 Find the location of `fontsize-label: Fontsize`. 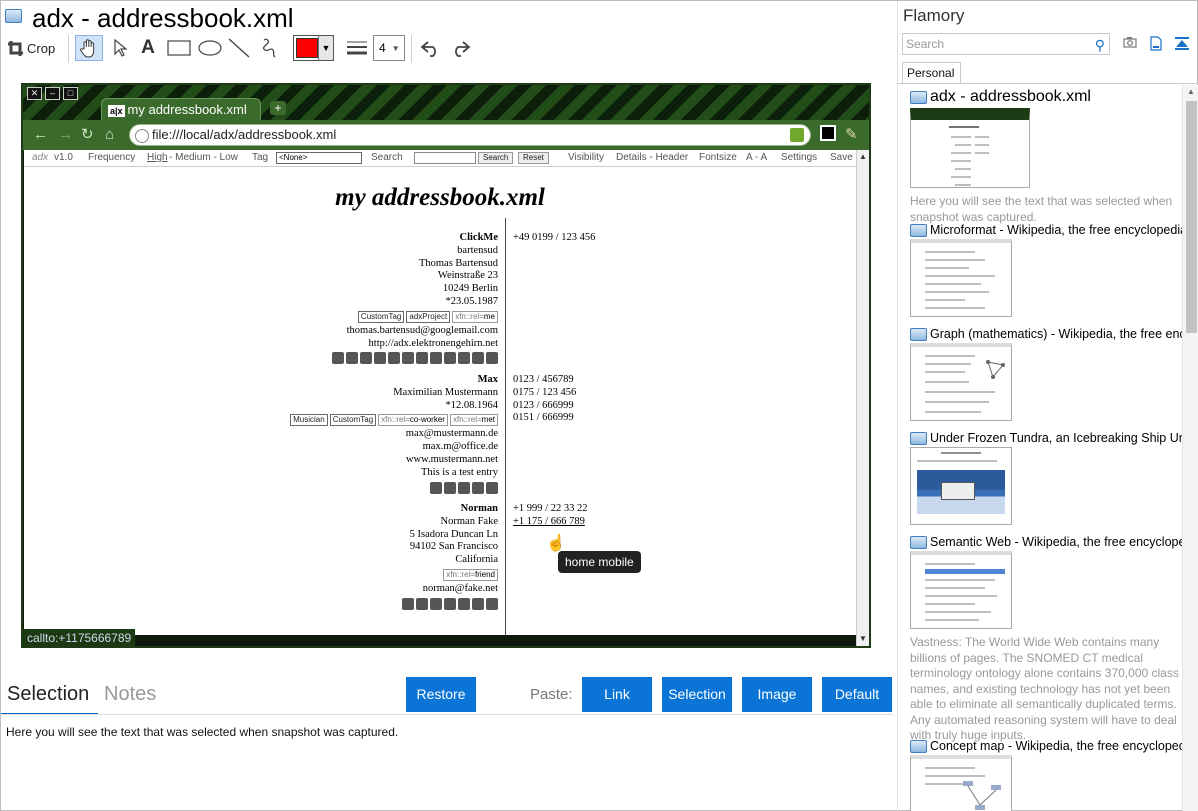

fontsize-label: Fontsize is located at coordinates (718, 157).